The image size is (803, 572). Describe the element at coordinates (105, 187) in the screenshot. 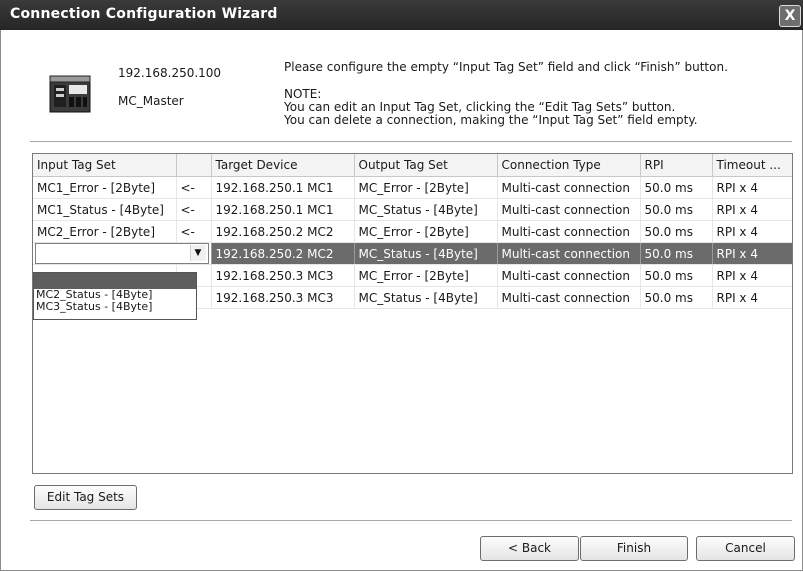

I see `cell-input-tag-set: MC1_Error - [2Byte]` at that location.